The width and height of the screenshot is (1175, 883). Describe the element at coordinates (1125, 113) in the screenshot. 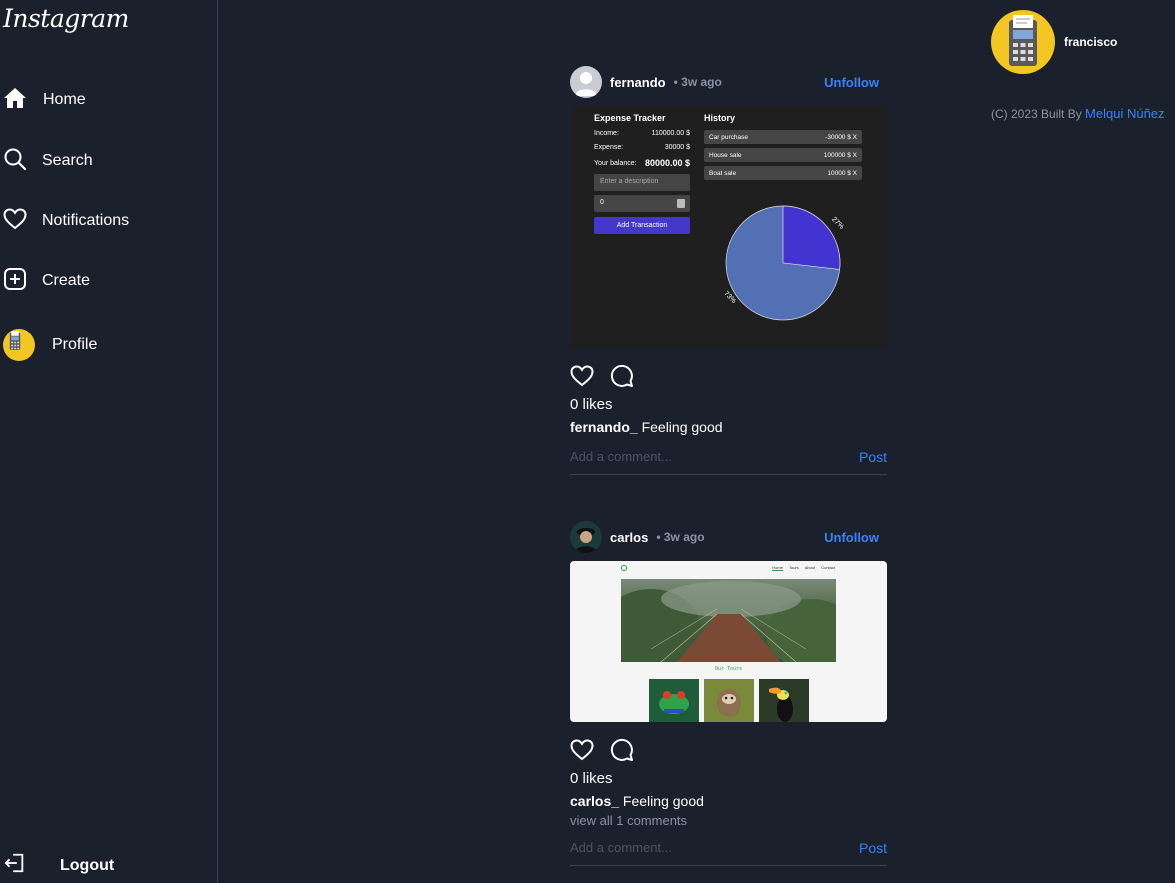

I see `author-link: Melqui Núñez` at that location.